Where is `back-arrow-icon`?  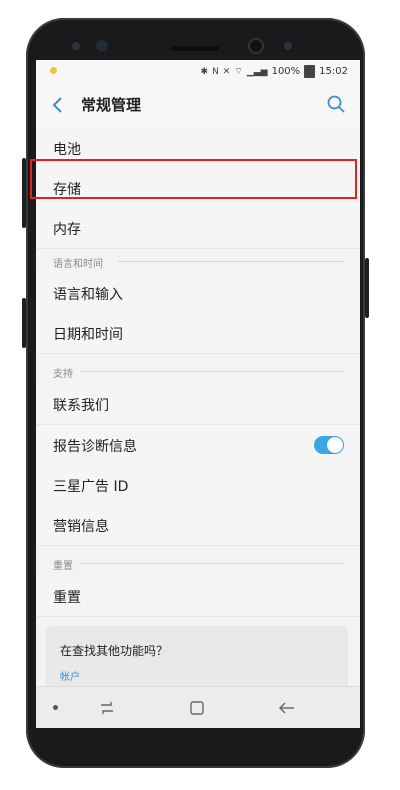
back-arrow-icon is located at coordinates (58, 105).